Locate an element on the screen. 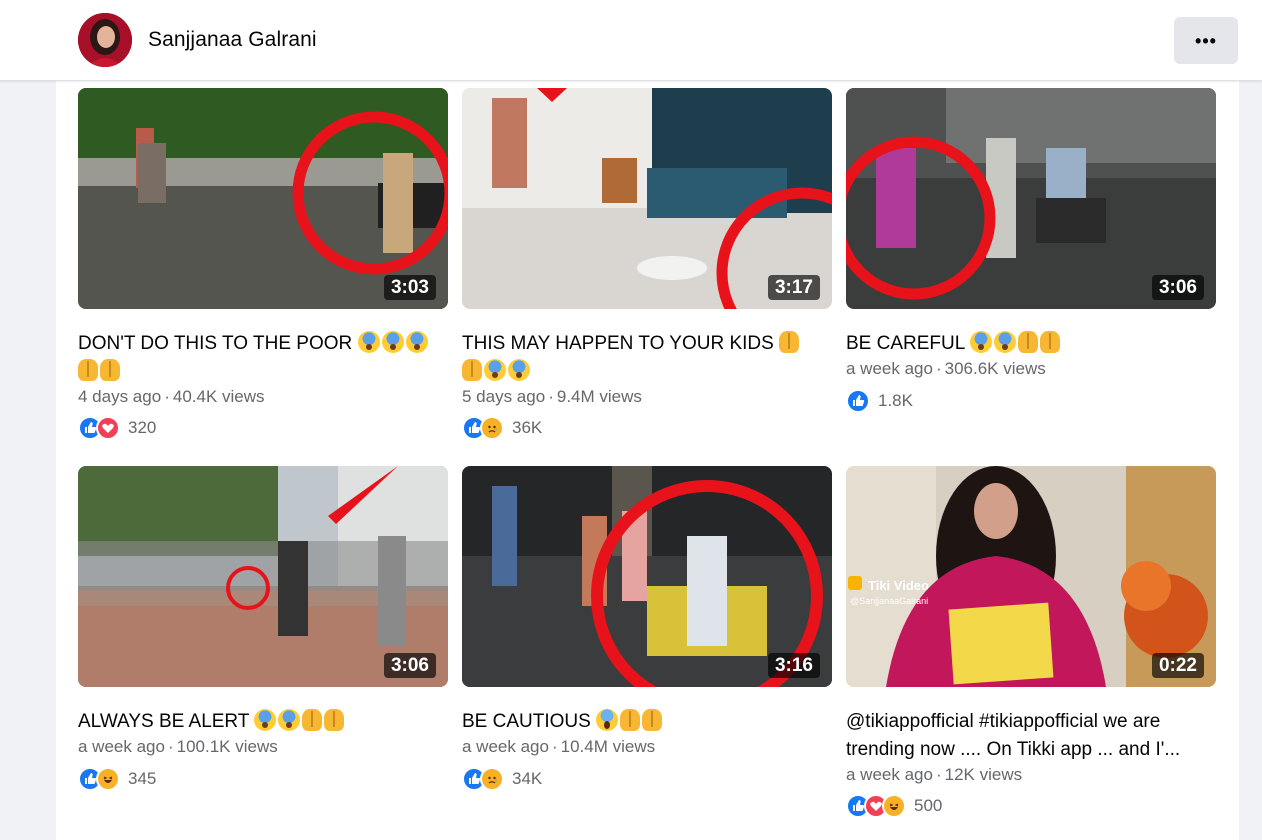 This screenshot has width=1262, height=840. video-thumbnail: Tiki Video @SanjjanaaGalrani 0:22 is located at coordinates (1031, 576).